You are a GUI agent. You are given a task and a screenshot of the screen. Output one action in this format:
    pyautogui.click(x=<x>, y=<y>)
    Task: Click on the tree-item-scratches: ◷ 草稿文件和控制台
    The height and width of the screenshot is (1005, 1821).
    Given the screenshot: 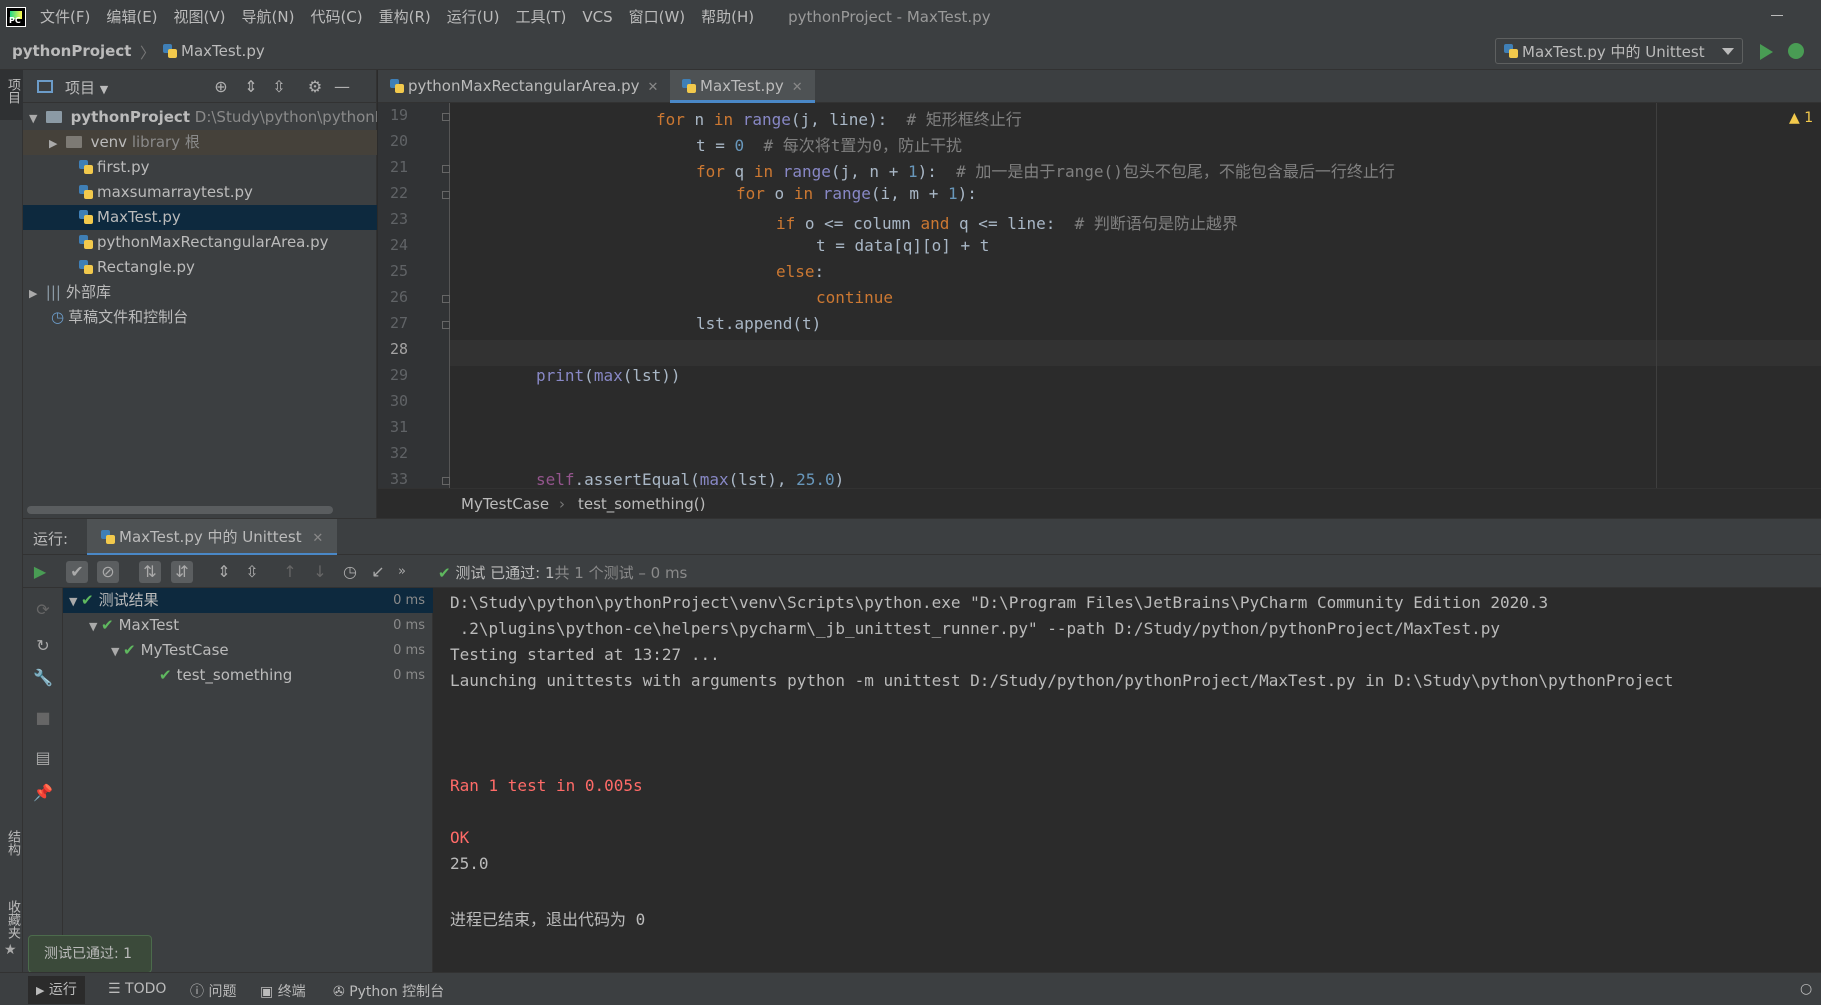 What is the action you would take?
    pyautogui.click(x=200, y=317)
    